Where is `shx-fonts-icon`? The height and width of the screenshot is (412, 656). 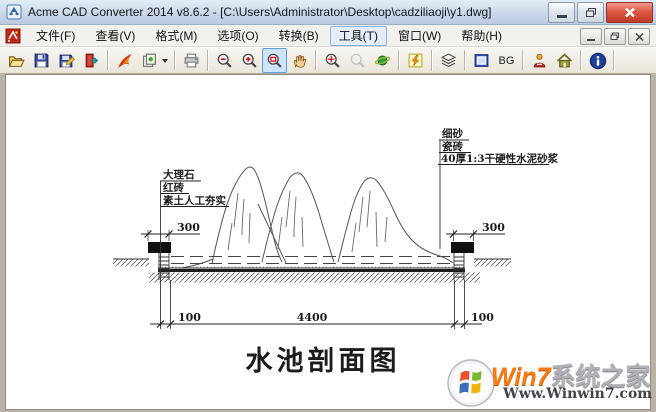
shx-fonts-icon is located at coordinates (539, 60).